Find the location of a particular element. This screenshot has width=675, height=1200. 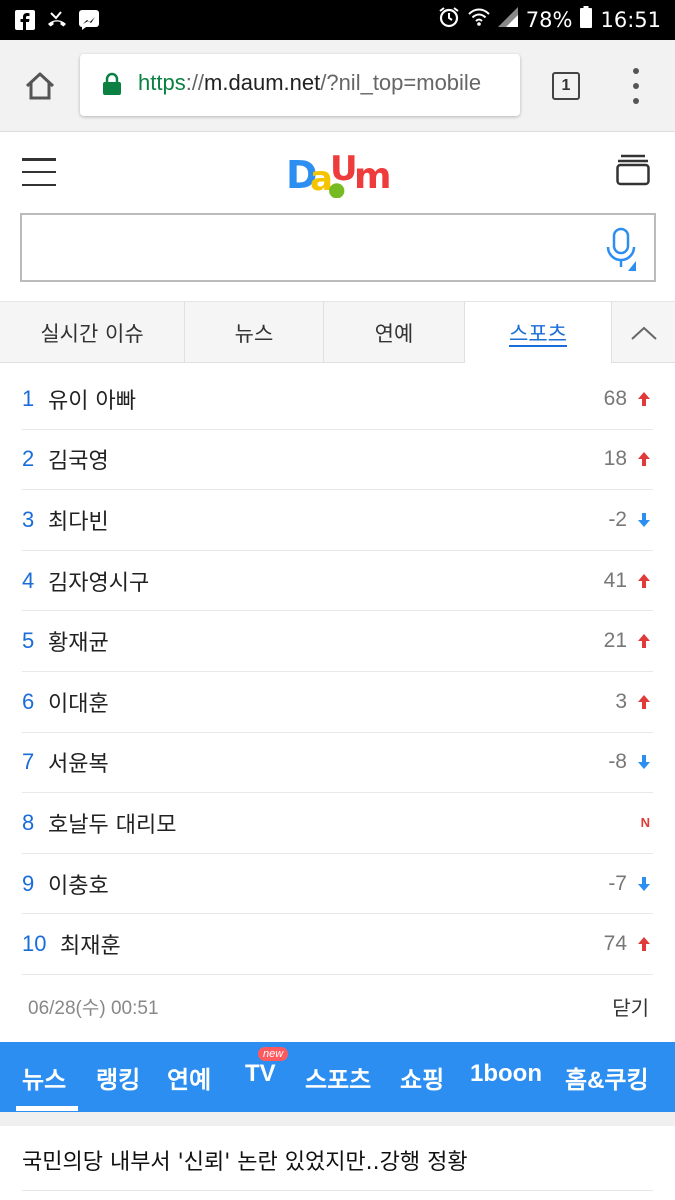

battery-icon is located at coordinates (586, 19).